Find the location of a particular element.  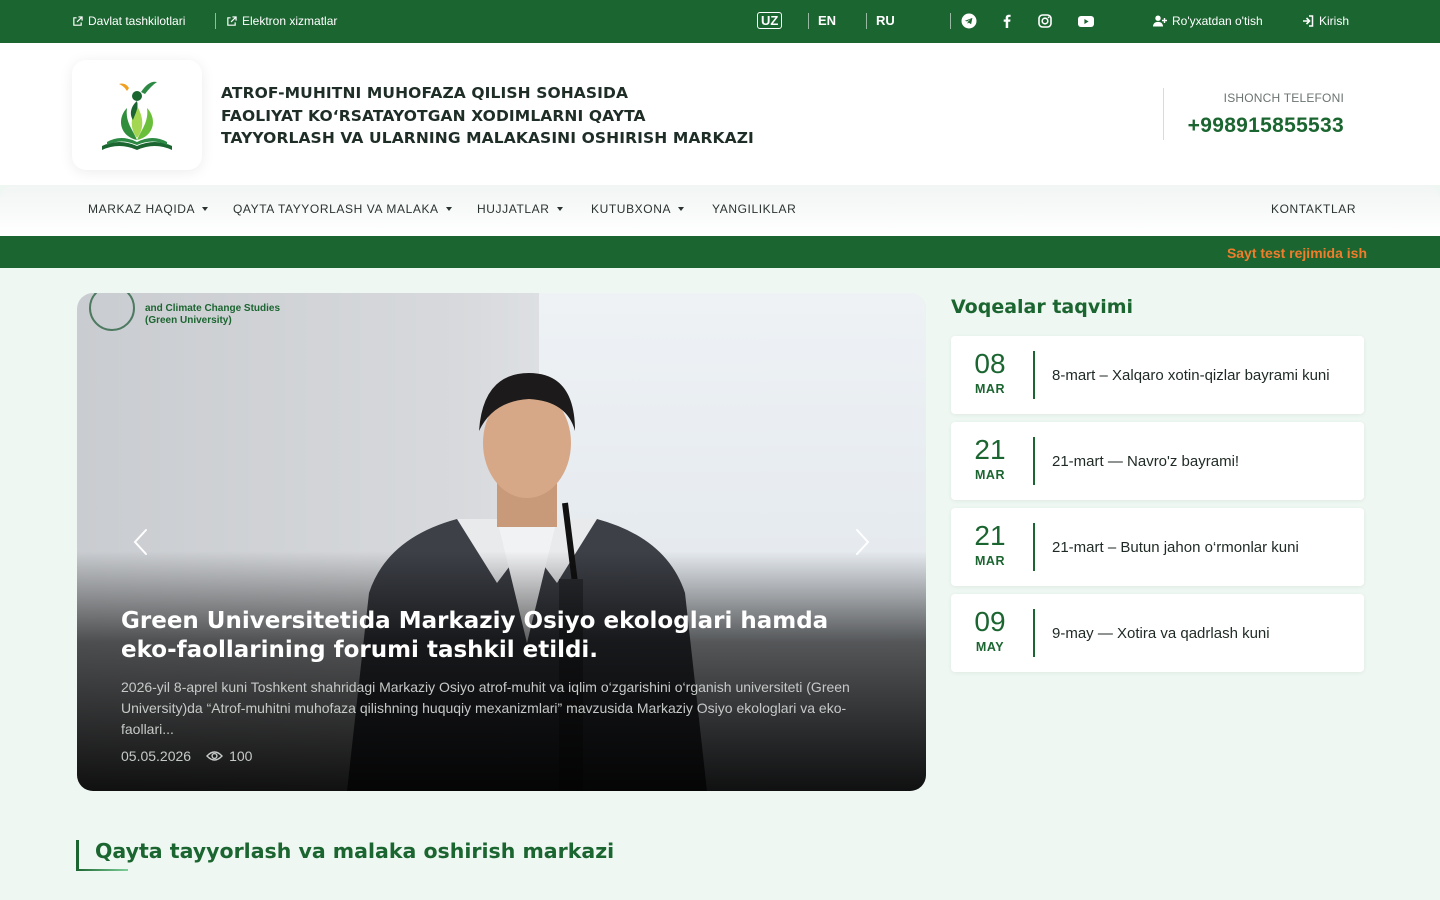

photo-logo-text: and Climate Change Studies is located at coordinates (213, 308).